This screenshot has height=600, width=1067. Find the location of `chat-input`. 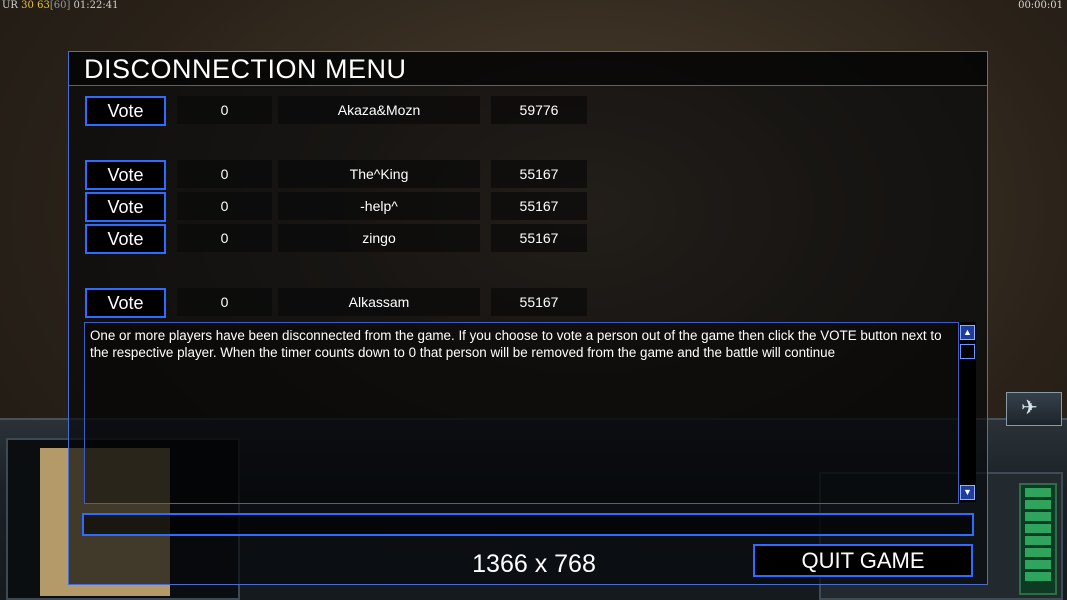

chat-input is located at coordinates (528, 524).